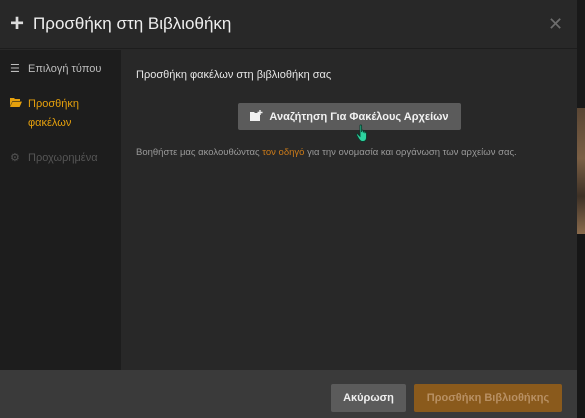 This screenshot has width=585, height=418. I want to click on browse-folders-label: Αναζήτηση Για Φακέλους Αρχείων, so click(359, 116).